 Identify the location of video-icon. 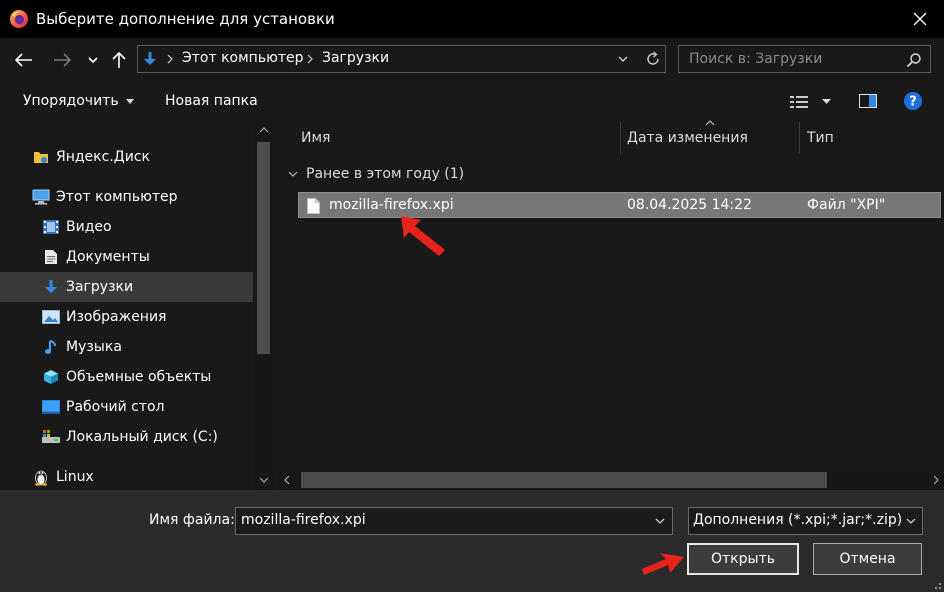
(51, 227).